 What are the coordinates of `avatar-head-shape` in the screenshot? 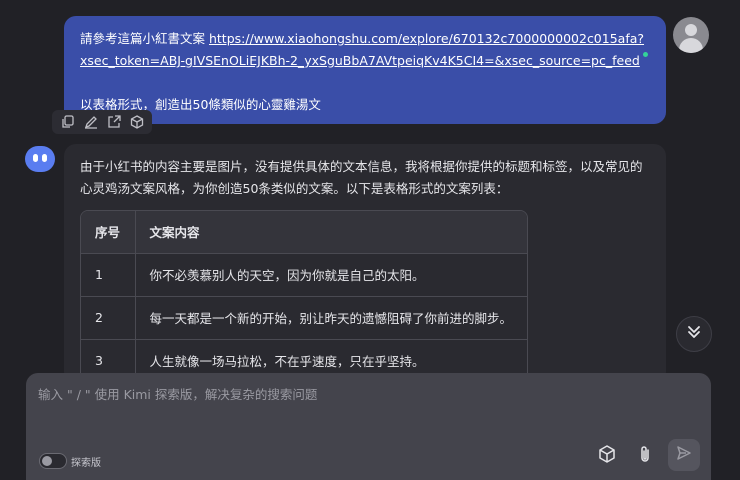 It's located at (691, 30).